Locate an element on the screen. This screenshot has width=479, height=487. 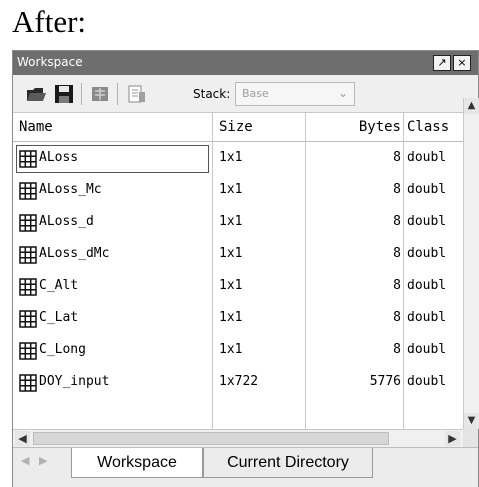
scroll-up-icon: ▲ is located at coordinates (471, 106).